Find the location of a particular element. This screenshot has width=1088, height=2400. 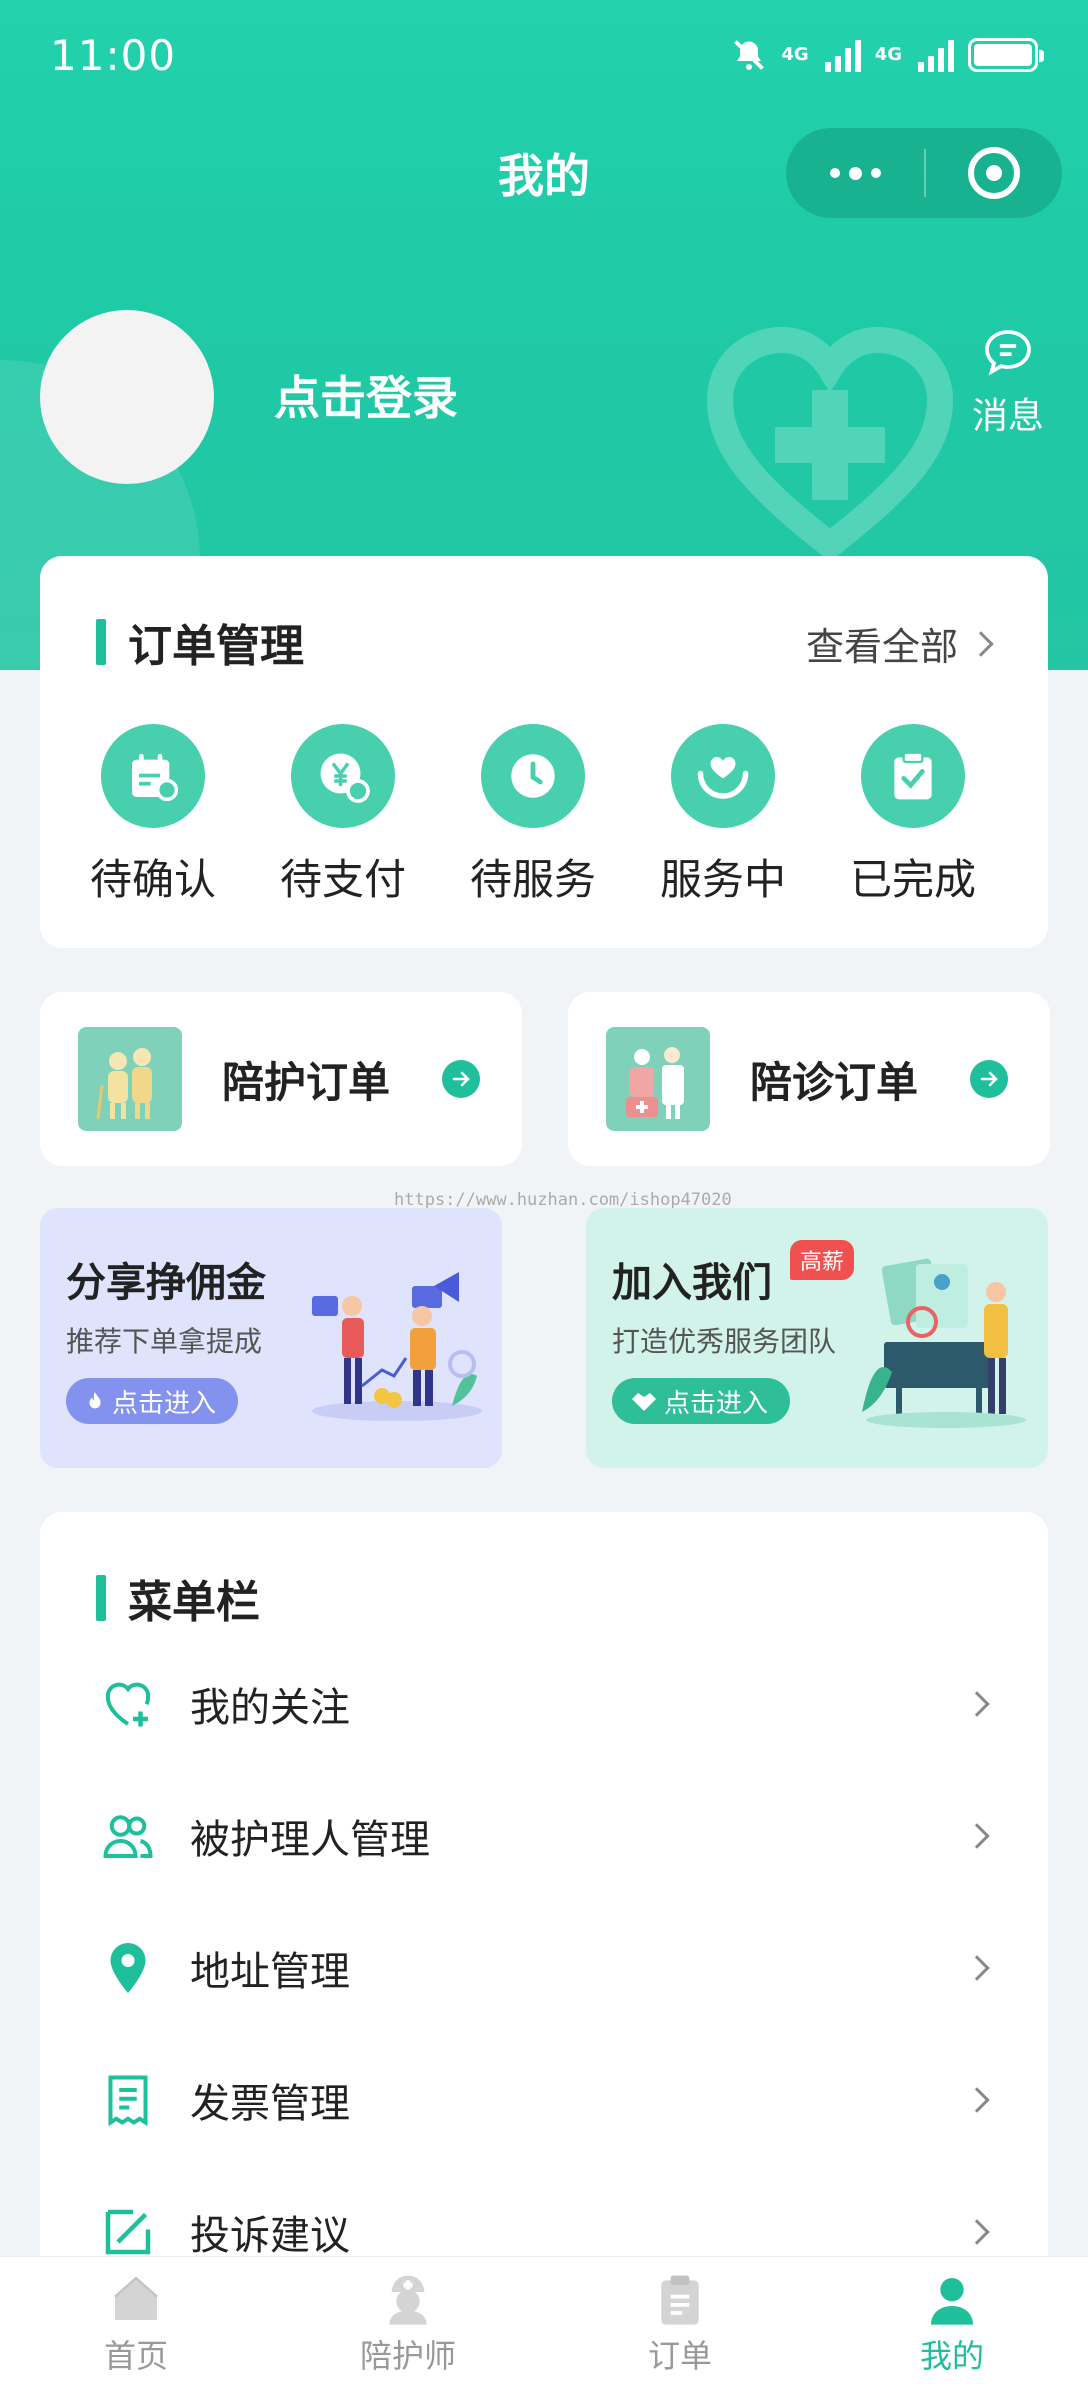

status-icons: 4G 4G is located at coordinates (887, 55).